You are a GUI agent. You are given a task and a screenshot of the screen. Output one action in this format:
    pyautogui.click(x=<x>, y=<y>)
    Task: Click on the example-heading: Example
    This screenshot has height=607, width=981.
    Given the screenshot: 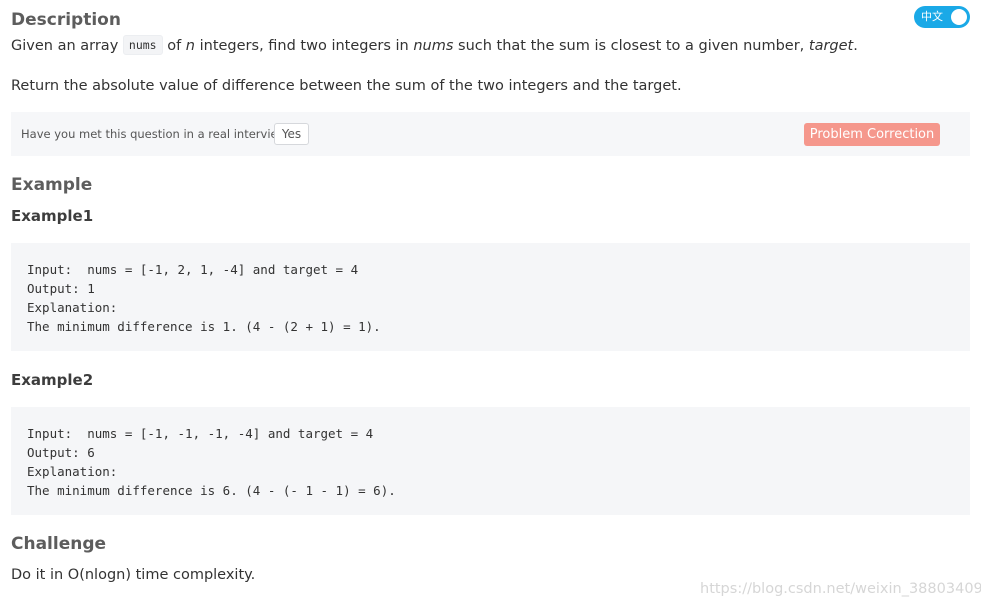 What is the action you would take?
    pyautogui.click(x=52, y=185)
    